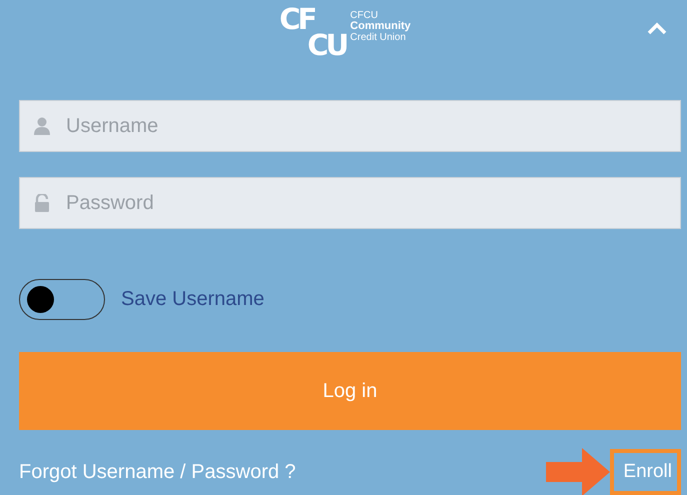 The height and width of the screenshot is (495, 687). I want to click on logo-text: CFCU, so click(364, 15).